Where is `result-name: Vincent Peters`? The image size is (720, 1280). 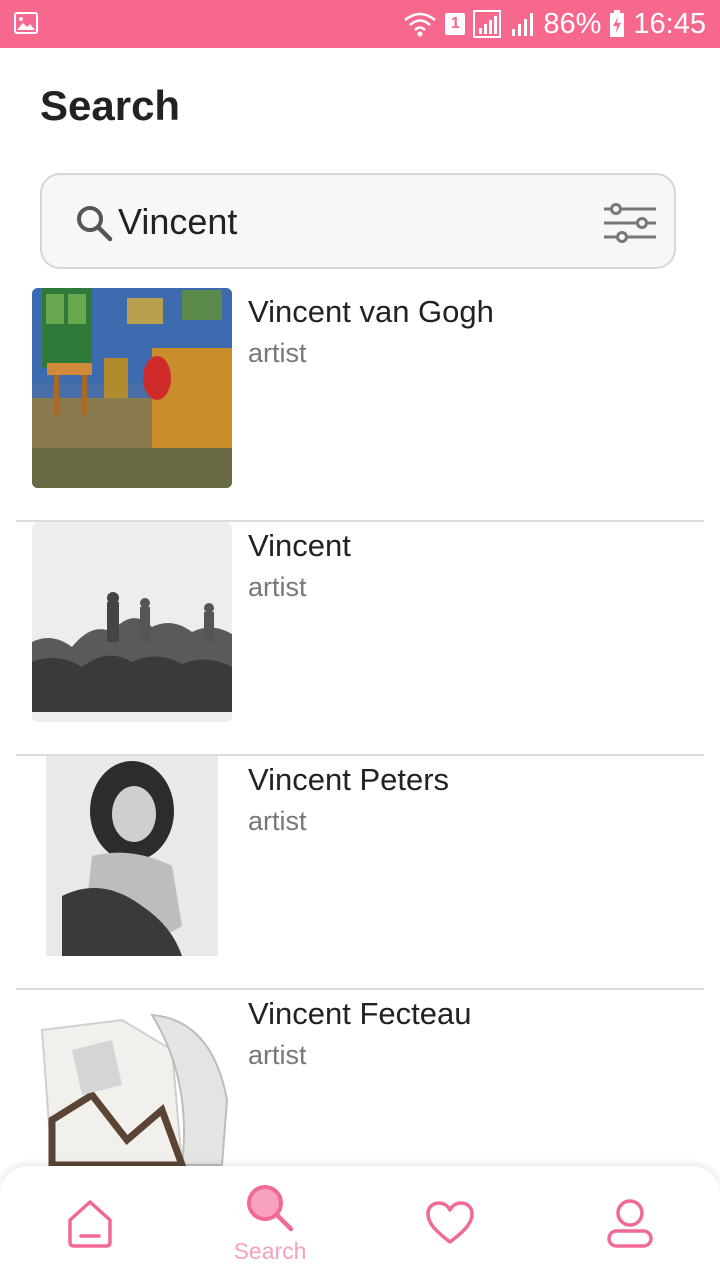
result-name: Vincent Peters is located at coordinates (349, 779).